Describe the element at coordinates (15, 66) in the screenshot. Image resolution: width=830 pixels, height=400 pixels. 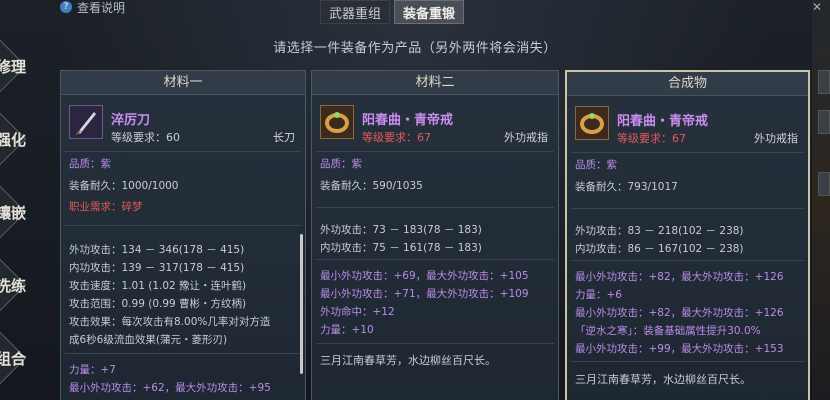
I see `sidebar-item-repair: 修理` at that location.